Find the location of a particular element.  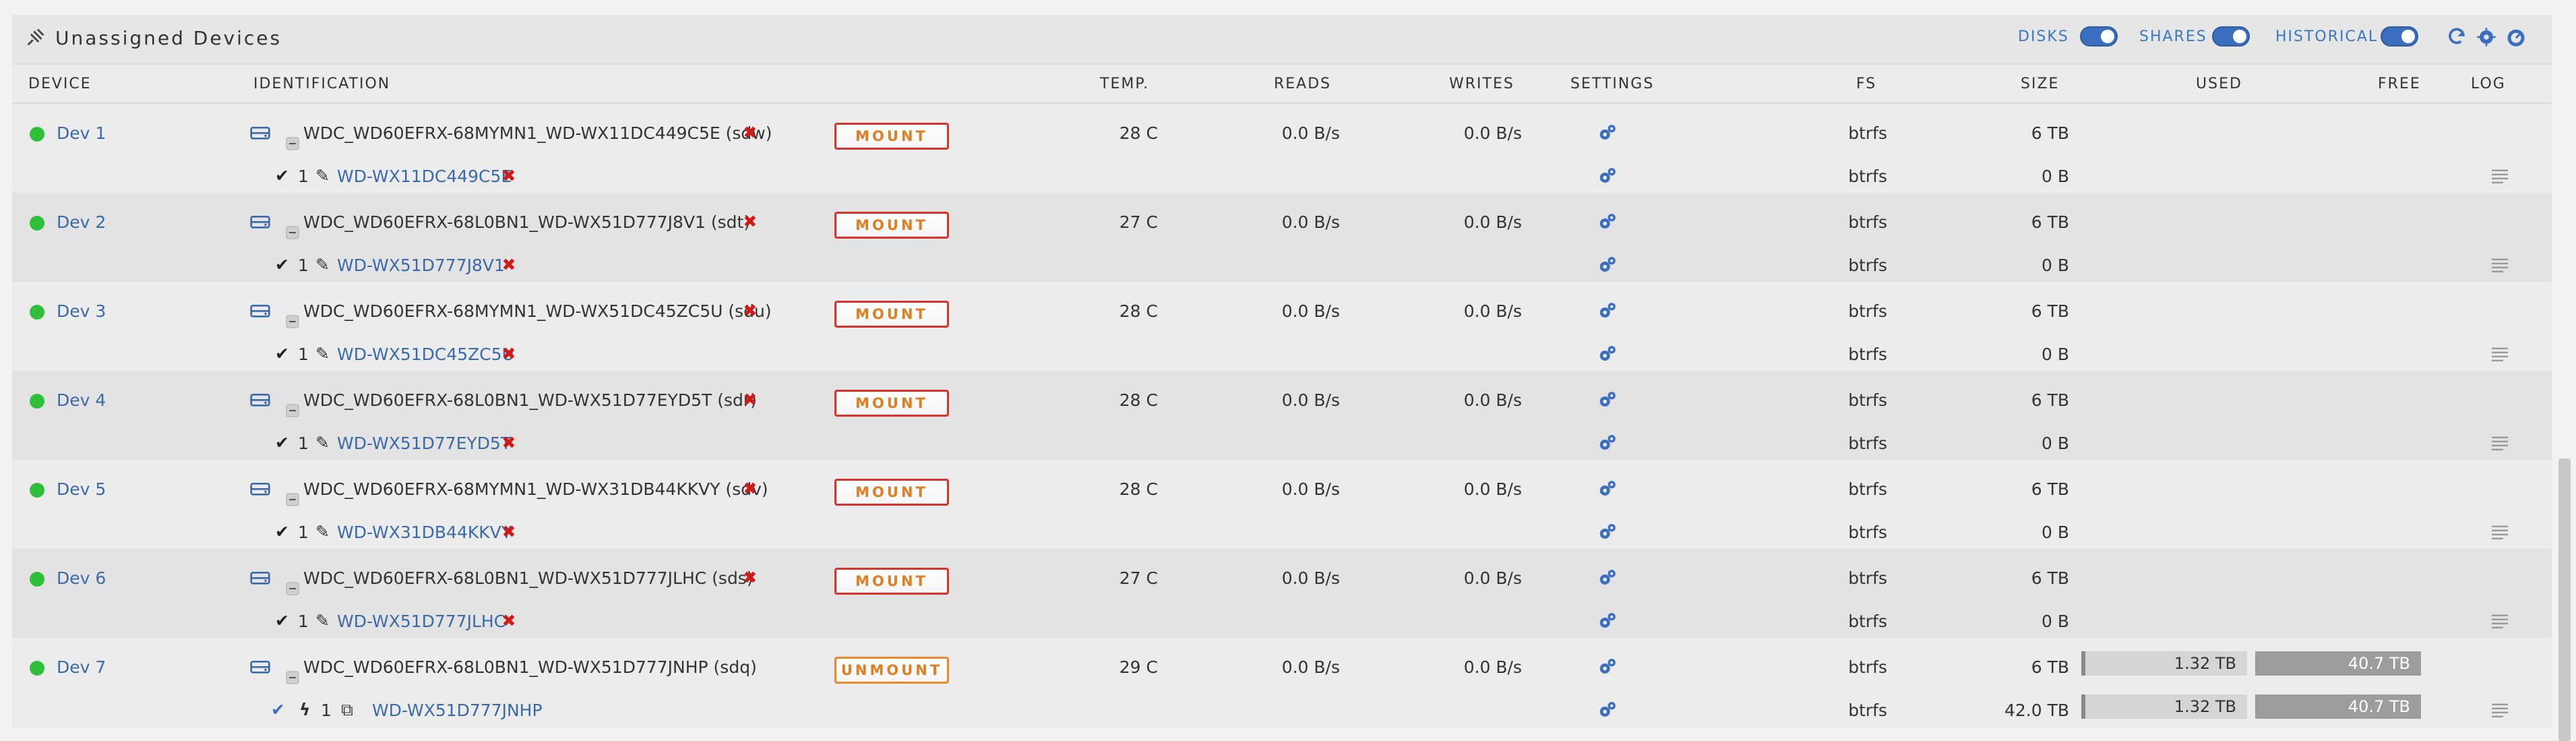

partition-label-link: WD-WX31DB44KKVY is located at coordinates (425, 532).